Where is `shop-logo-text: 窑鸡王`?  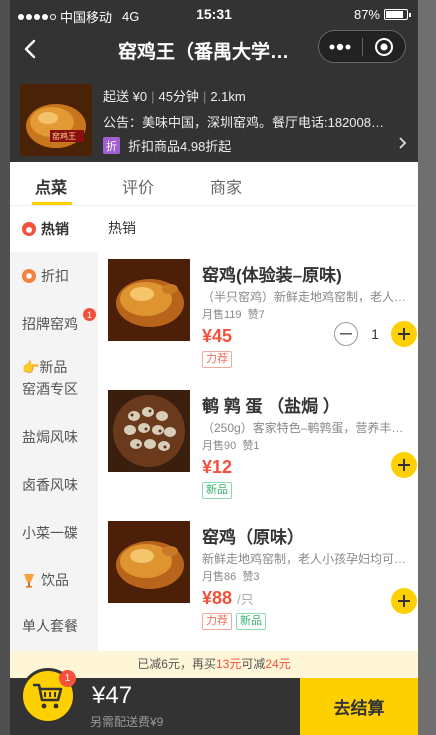
shop-logo-text: 窑鸡王 is located at coordinates (64, 136).